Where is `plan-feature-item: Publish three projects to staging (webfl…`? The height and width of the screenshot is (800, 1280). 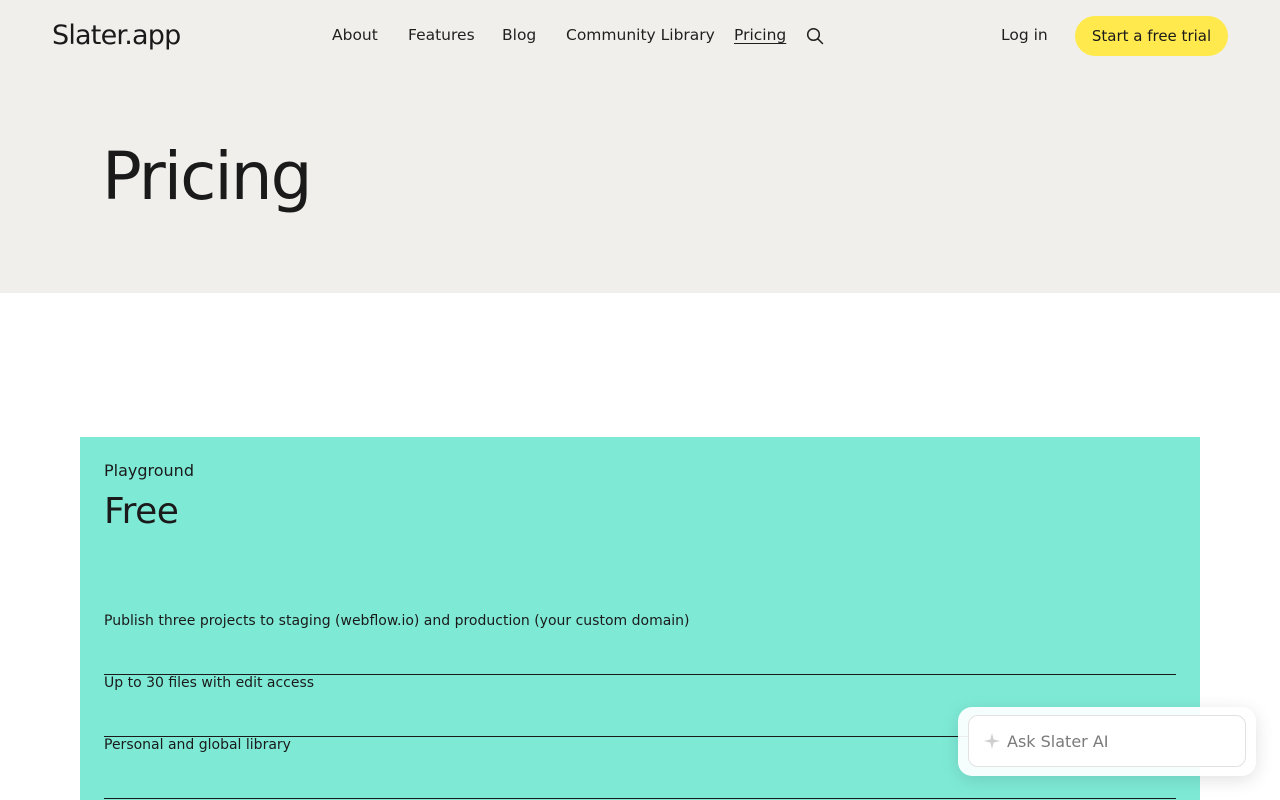 plan-feature-item: Publish three projects to staging (webfl… is located at coordinates (640, 644).